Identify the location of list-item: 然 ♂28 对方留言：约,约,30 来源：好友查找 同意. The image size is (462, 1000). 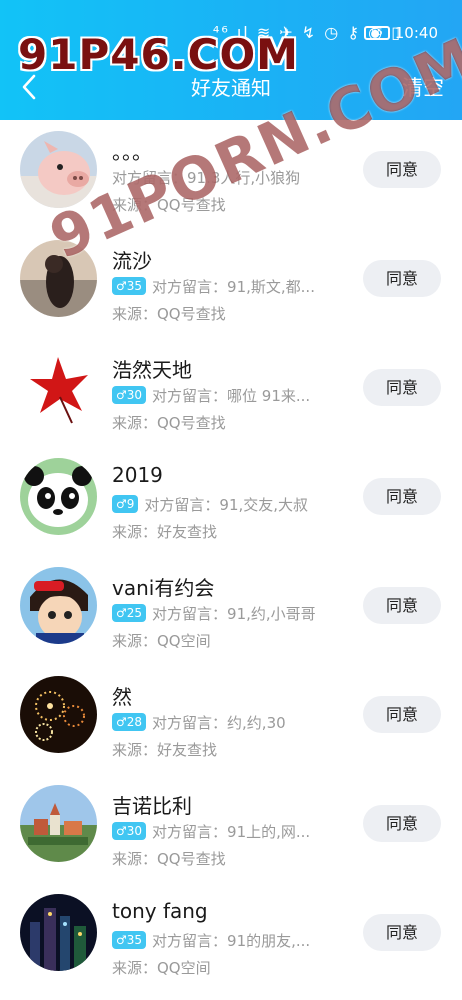
(231, 719).